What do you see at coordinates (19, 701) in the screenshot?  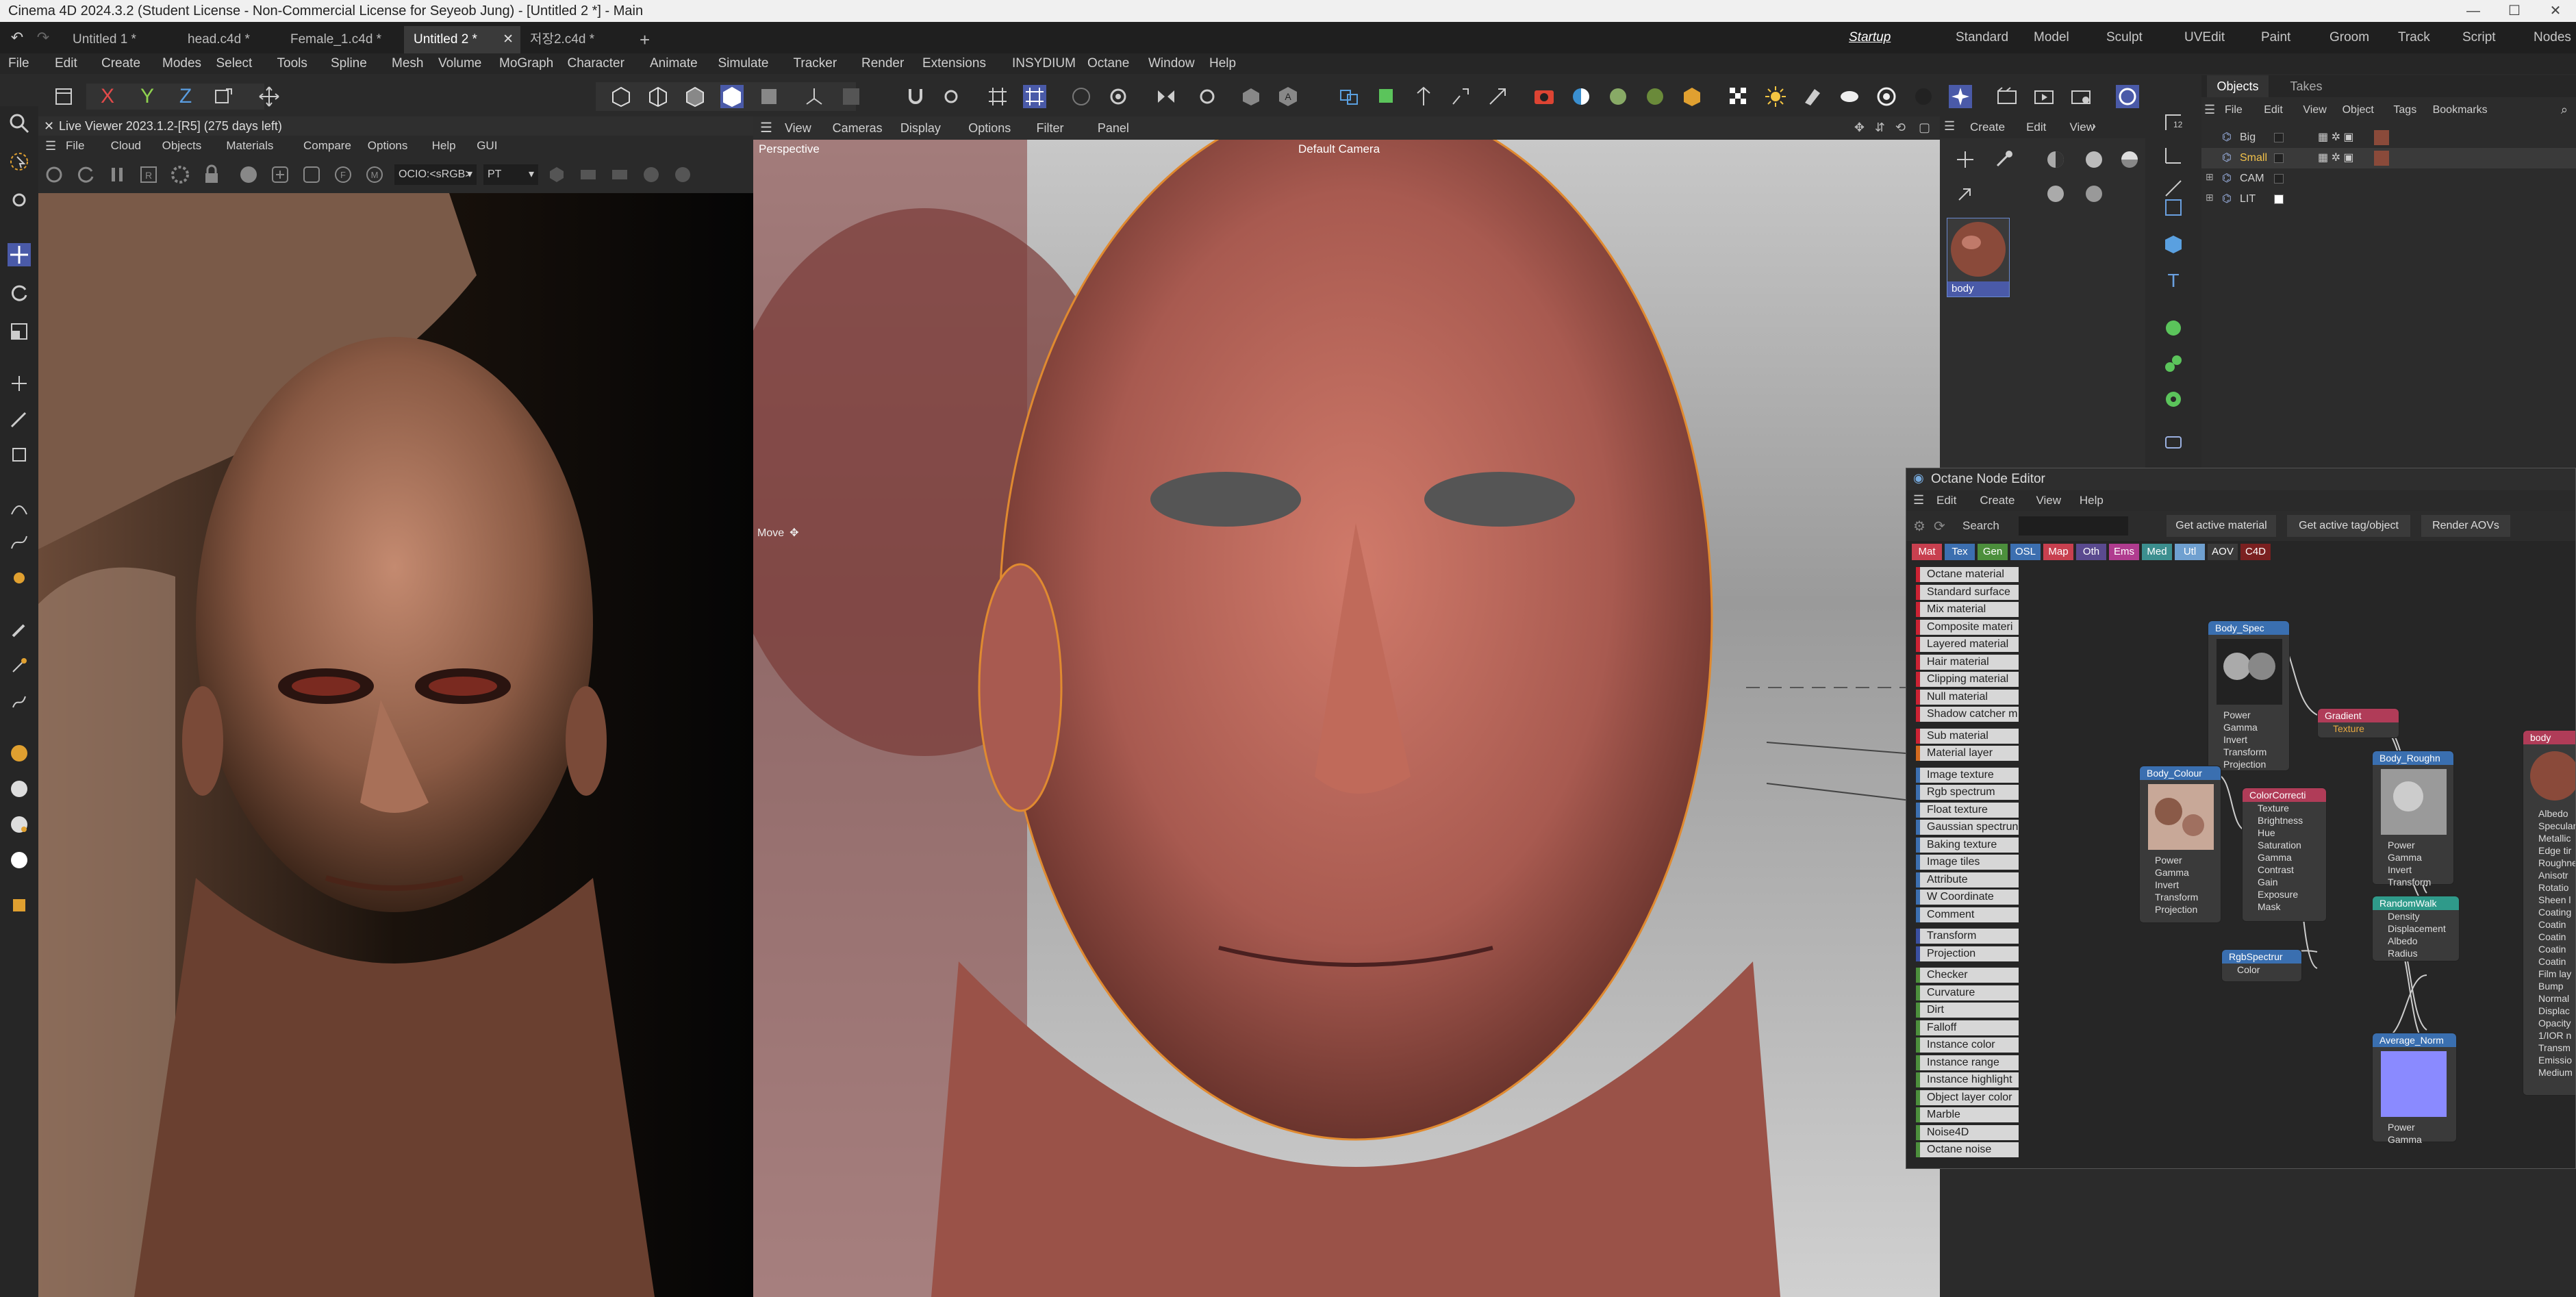 I see `hair-tool-icon` at bounding box center [19, 701].